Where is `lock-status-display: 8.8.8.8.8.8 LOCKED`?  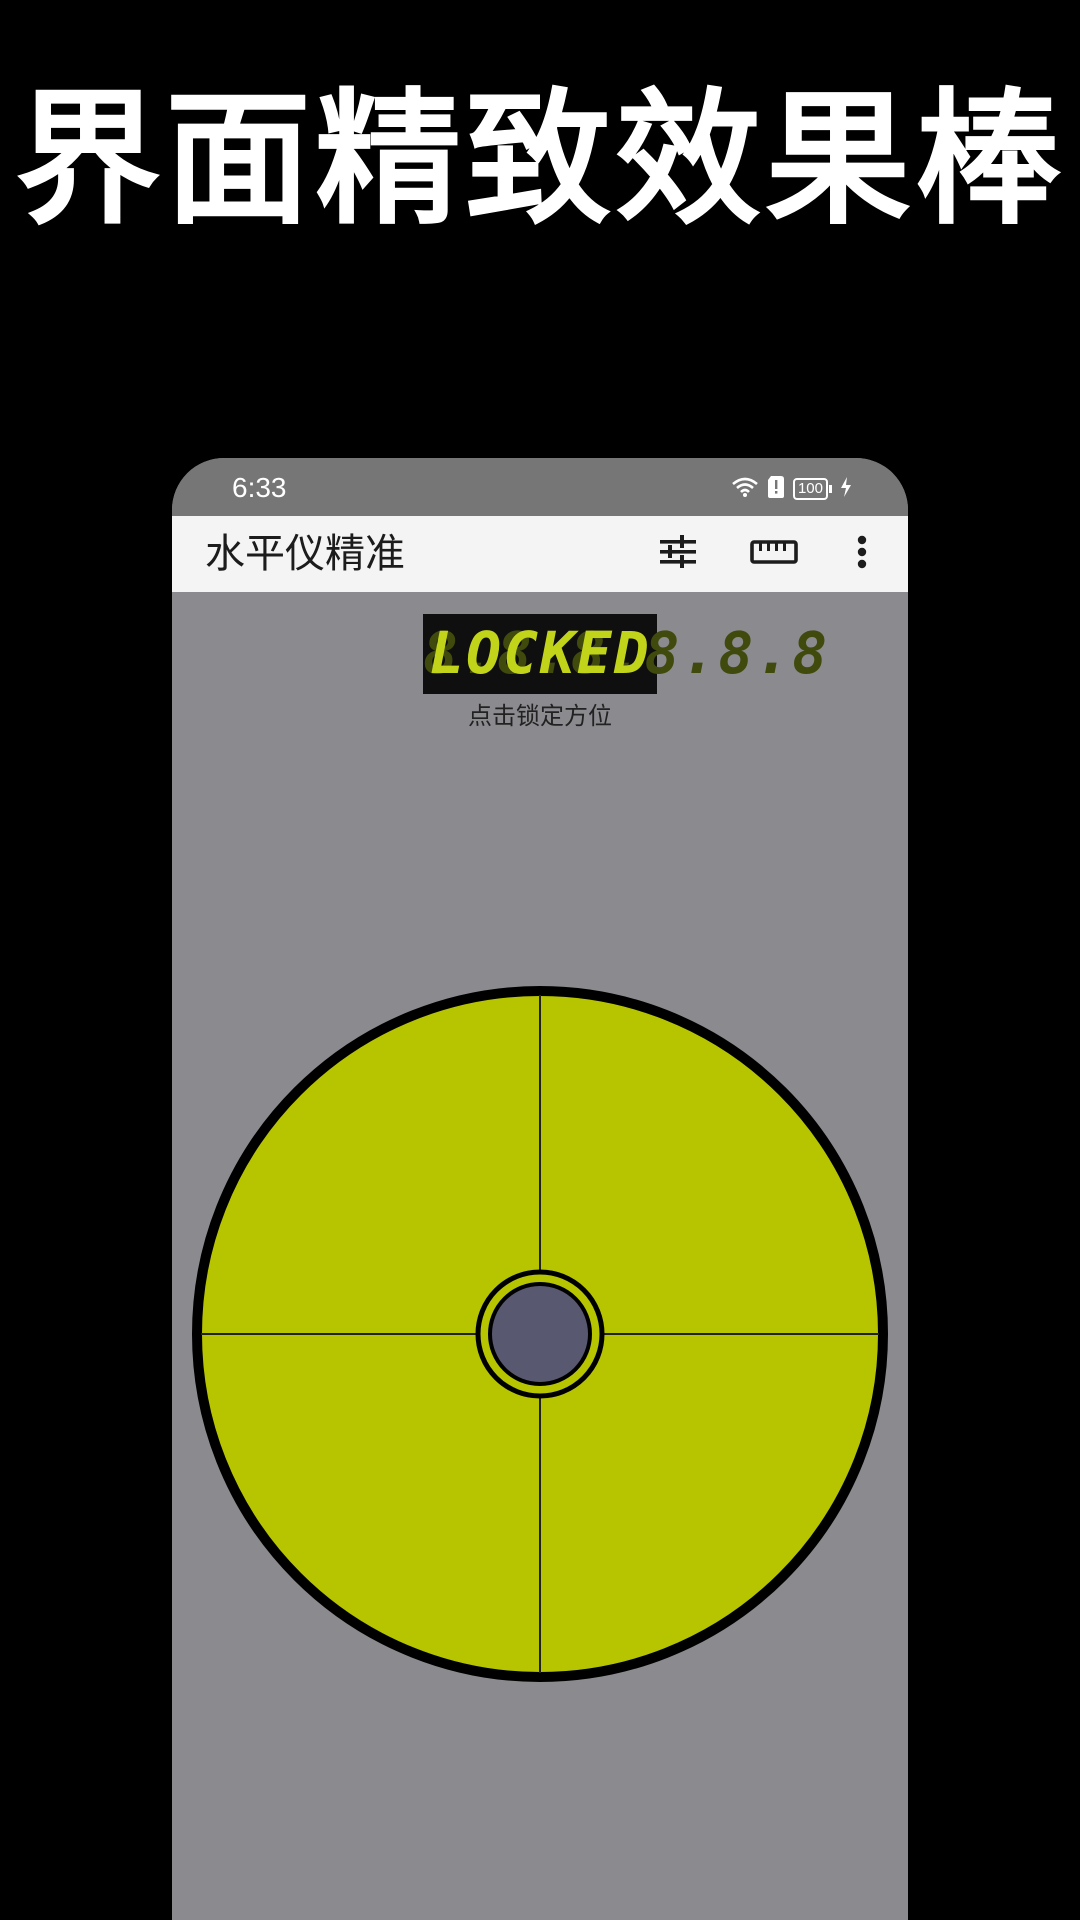
lock-status-display: 8.8.8.8.8.8 LOCKED is located at coordinates (625, 654).